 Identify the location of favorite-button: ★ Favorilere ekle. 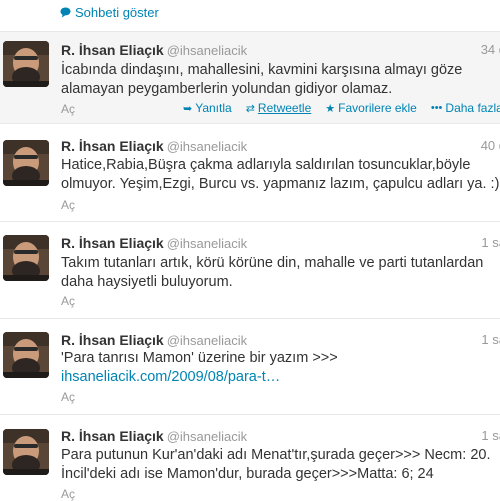
(371, 108).